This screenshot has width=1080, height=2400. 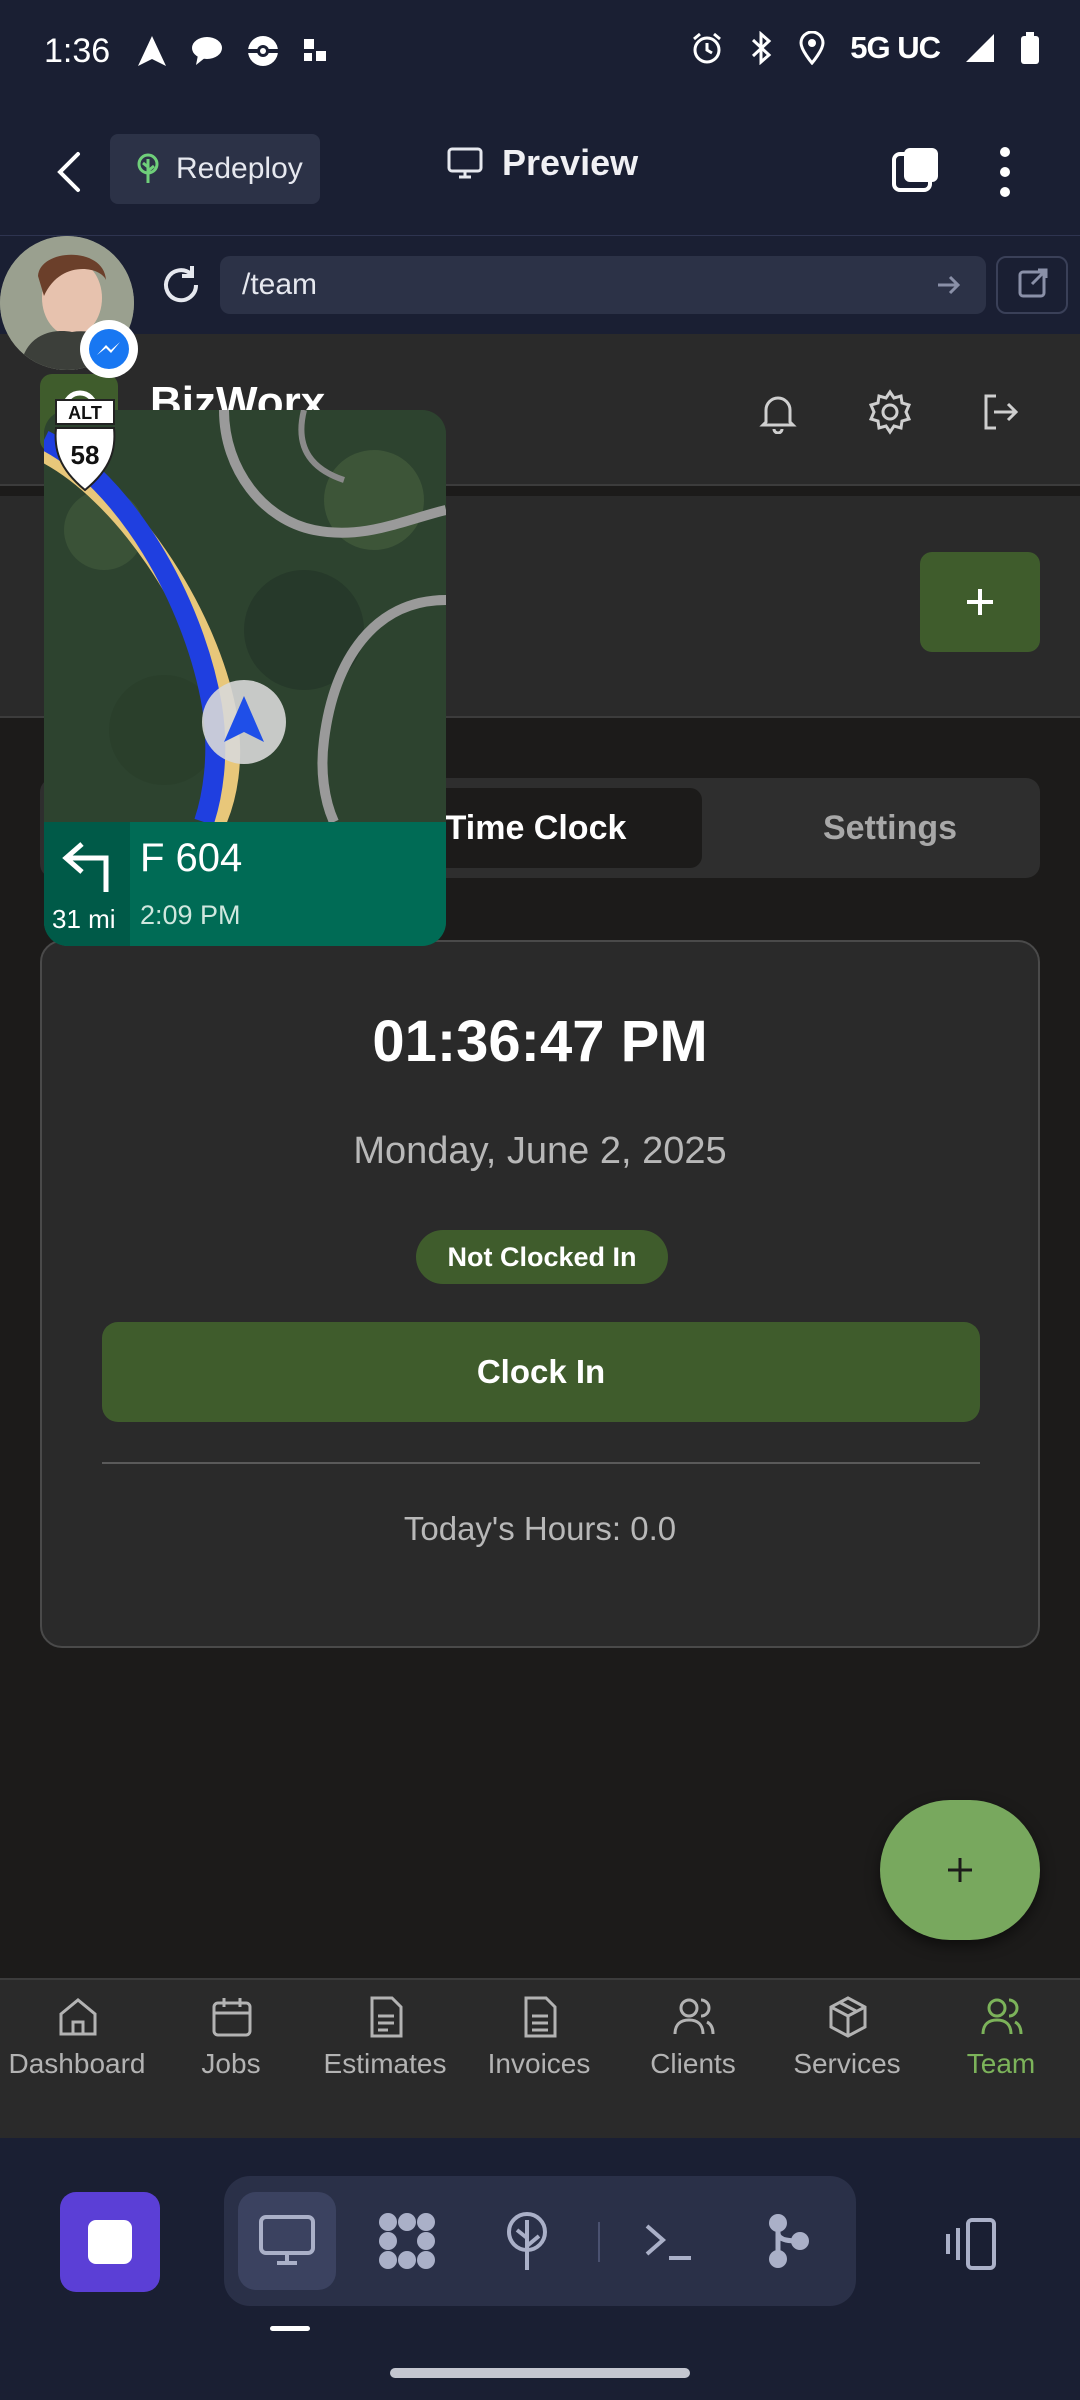 I want to click on deploy-tree-icon, so click(x=527, y=2241).